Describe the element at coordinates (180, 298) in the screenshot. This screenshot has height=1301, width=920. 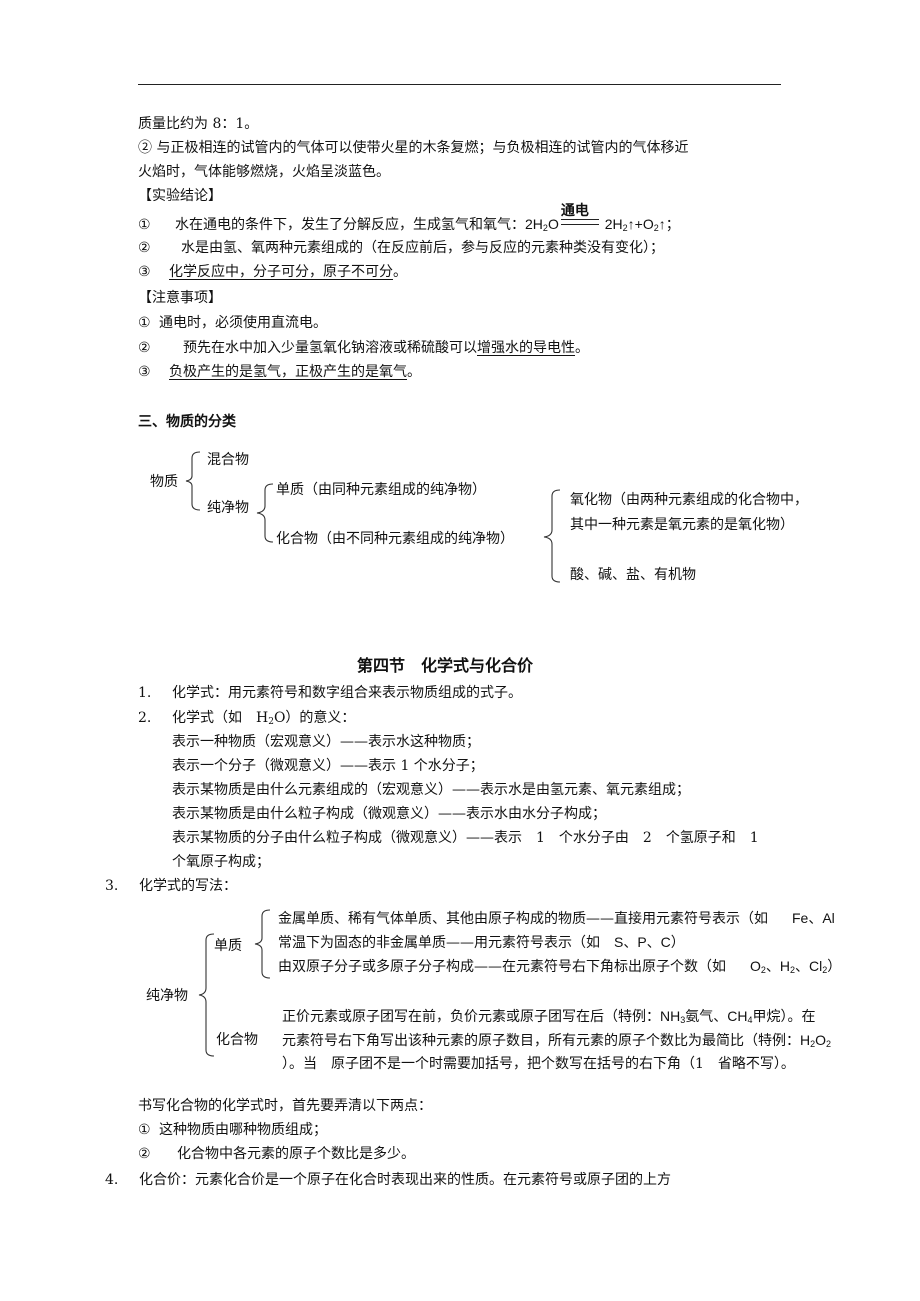
I see `notes-heading: 【注意事项】` at that location.